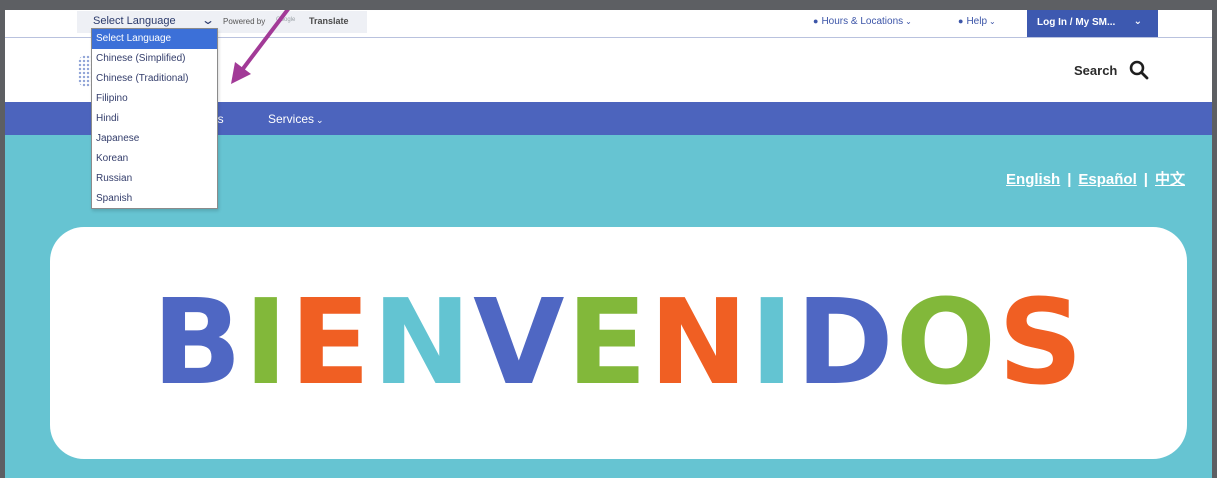 Image resolution: width=1217 pixels, height=478 pixels. Describe the element at coordinates (154, 59) in the screenshot. I see `language-option: Chinese (Simplified)` at that location.